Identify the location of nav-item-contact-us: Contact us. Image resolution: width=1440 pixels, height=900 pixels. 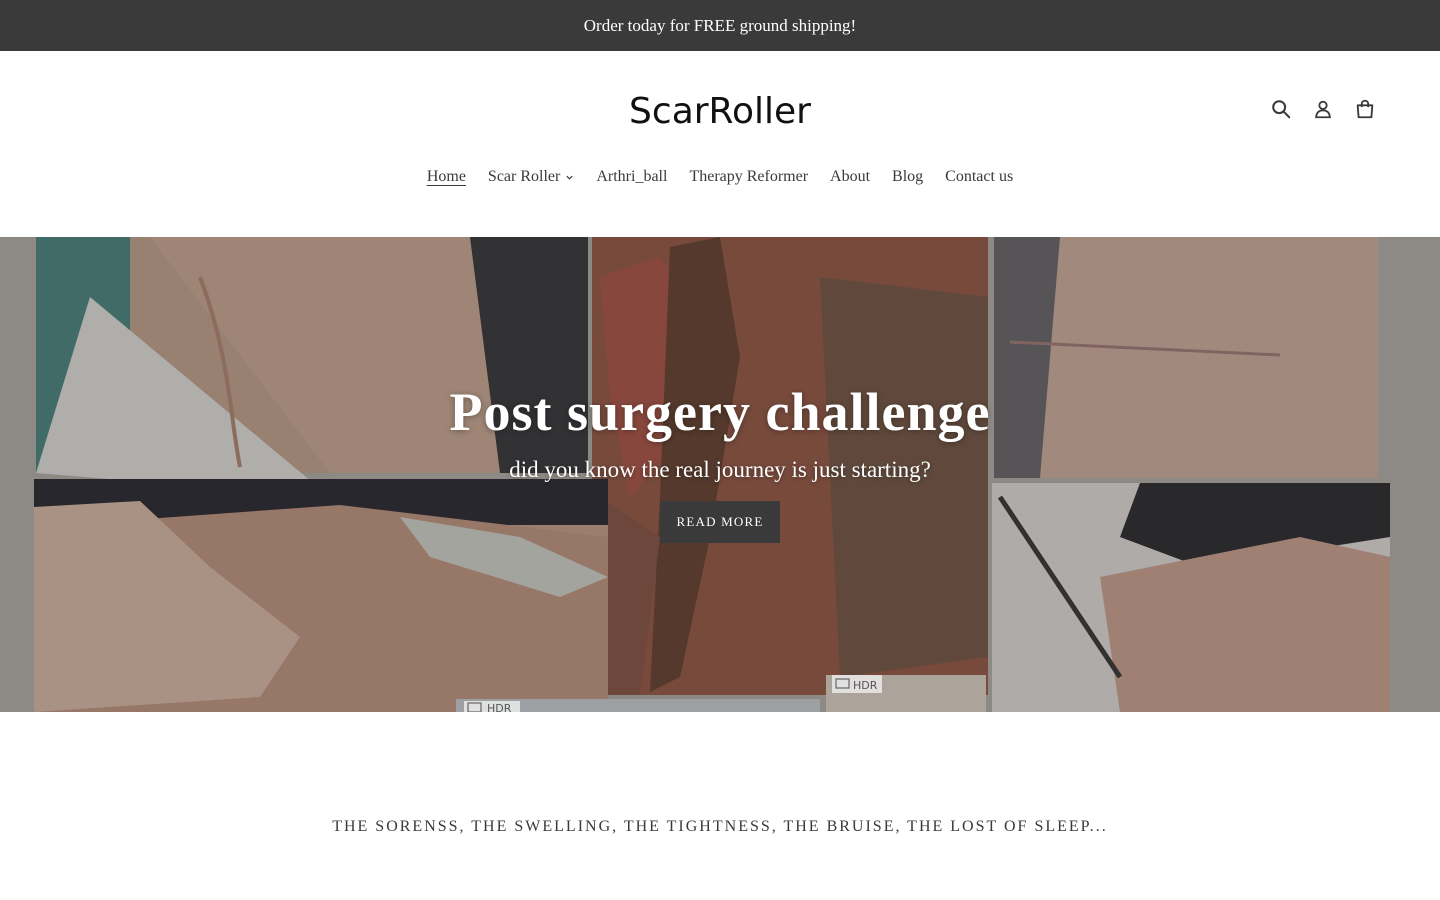
(979, 177).